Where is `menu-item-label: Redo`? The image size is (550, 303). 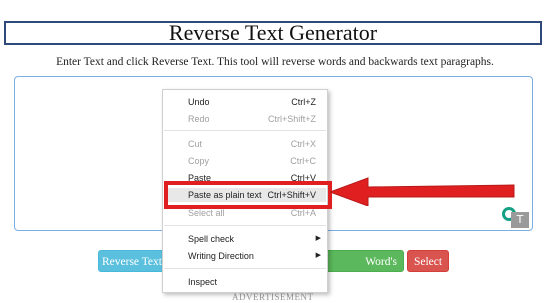 menu-item-label: Redo is located at coordinates (199, 119).